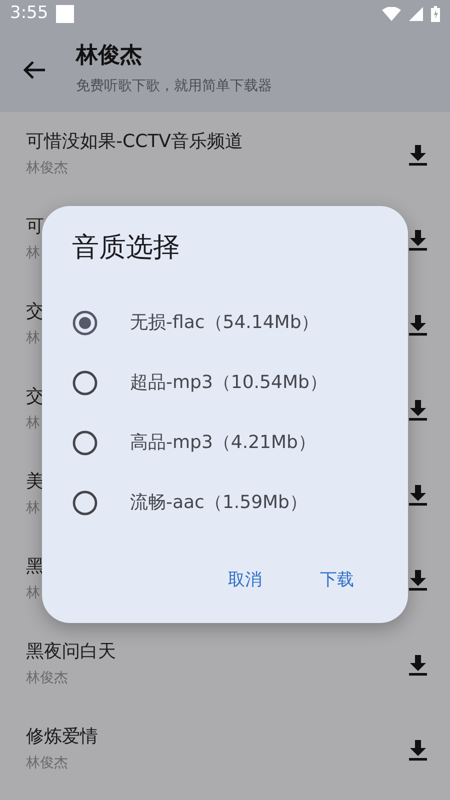 The height and width of the screenshot is (800, 450). What do you see at coordinates (35, 567) in the screenshot?
I see `song-title: 黑` at bounding box center [35, 567].